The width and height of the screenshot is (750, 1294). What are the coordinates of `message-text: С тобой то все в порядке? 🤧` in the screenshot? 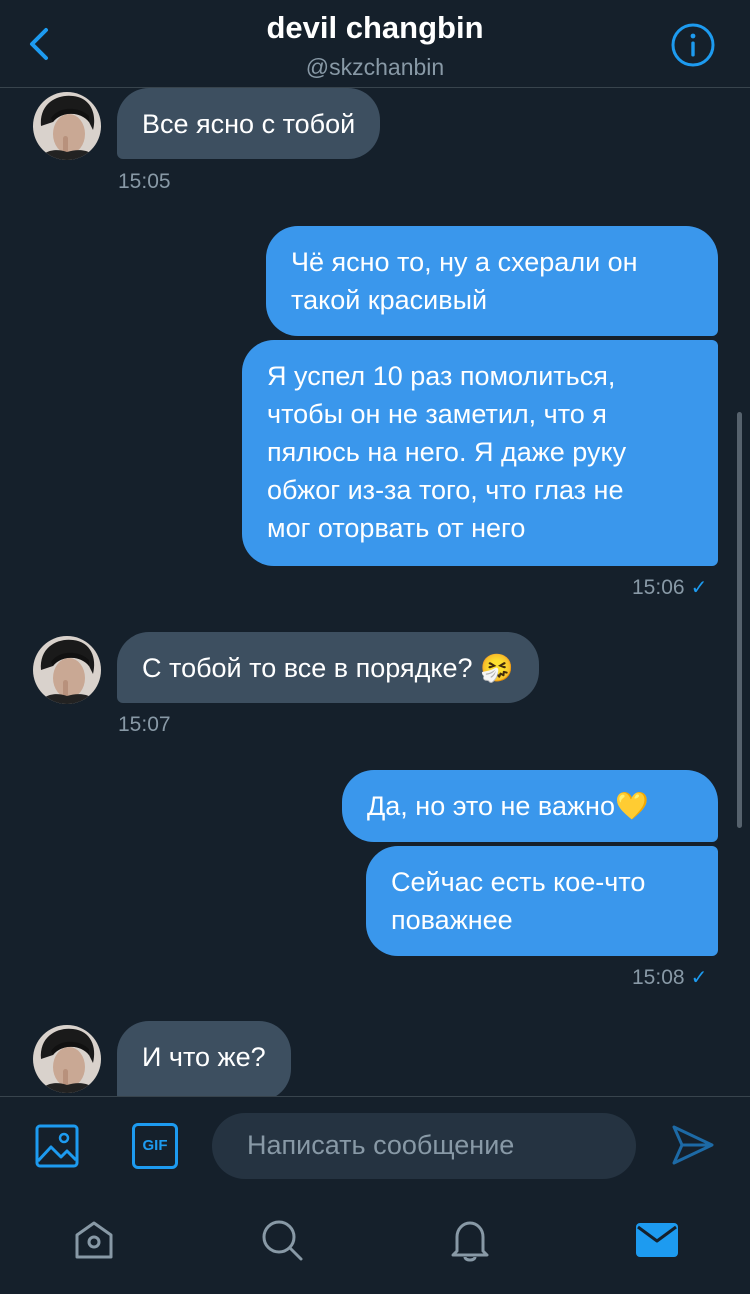 It's located at (328, 668).